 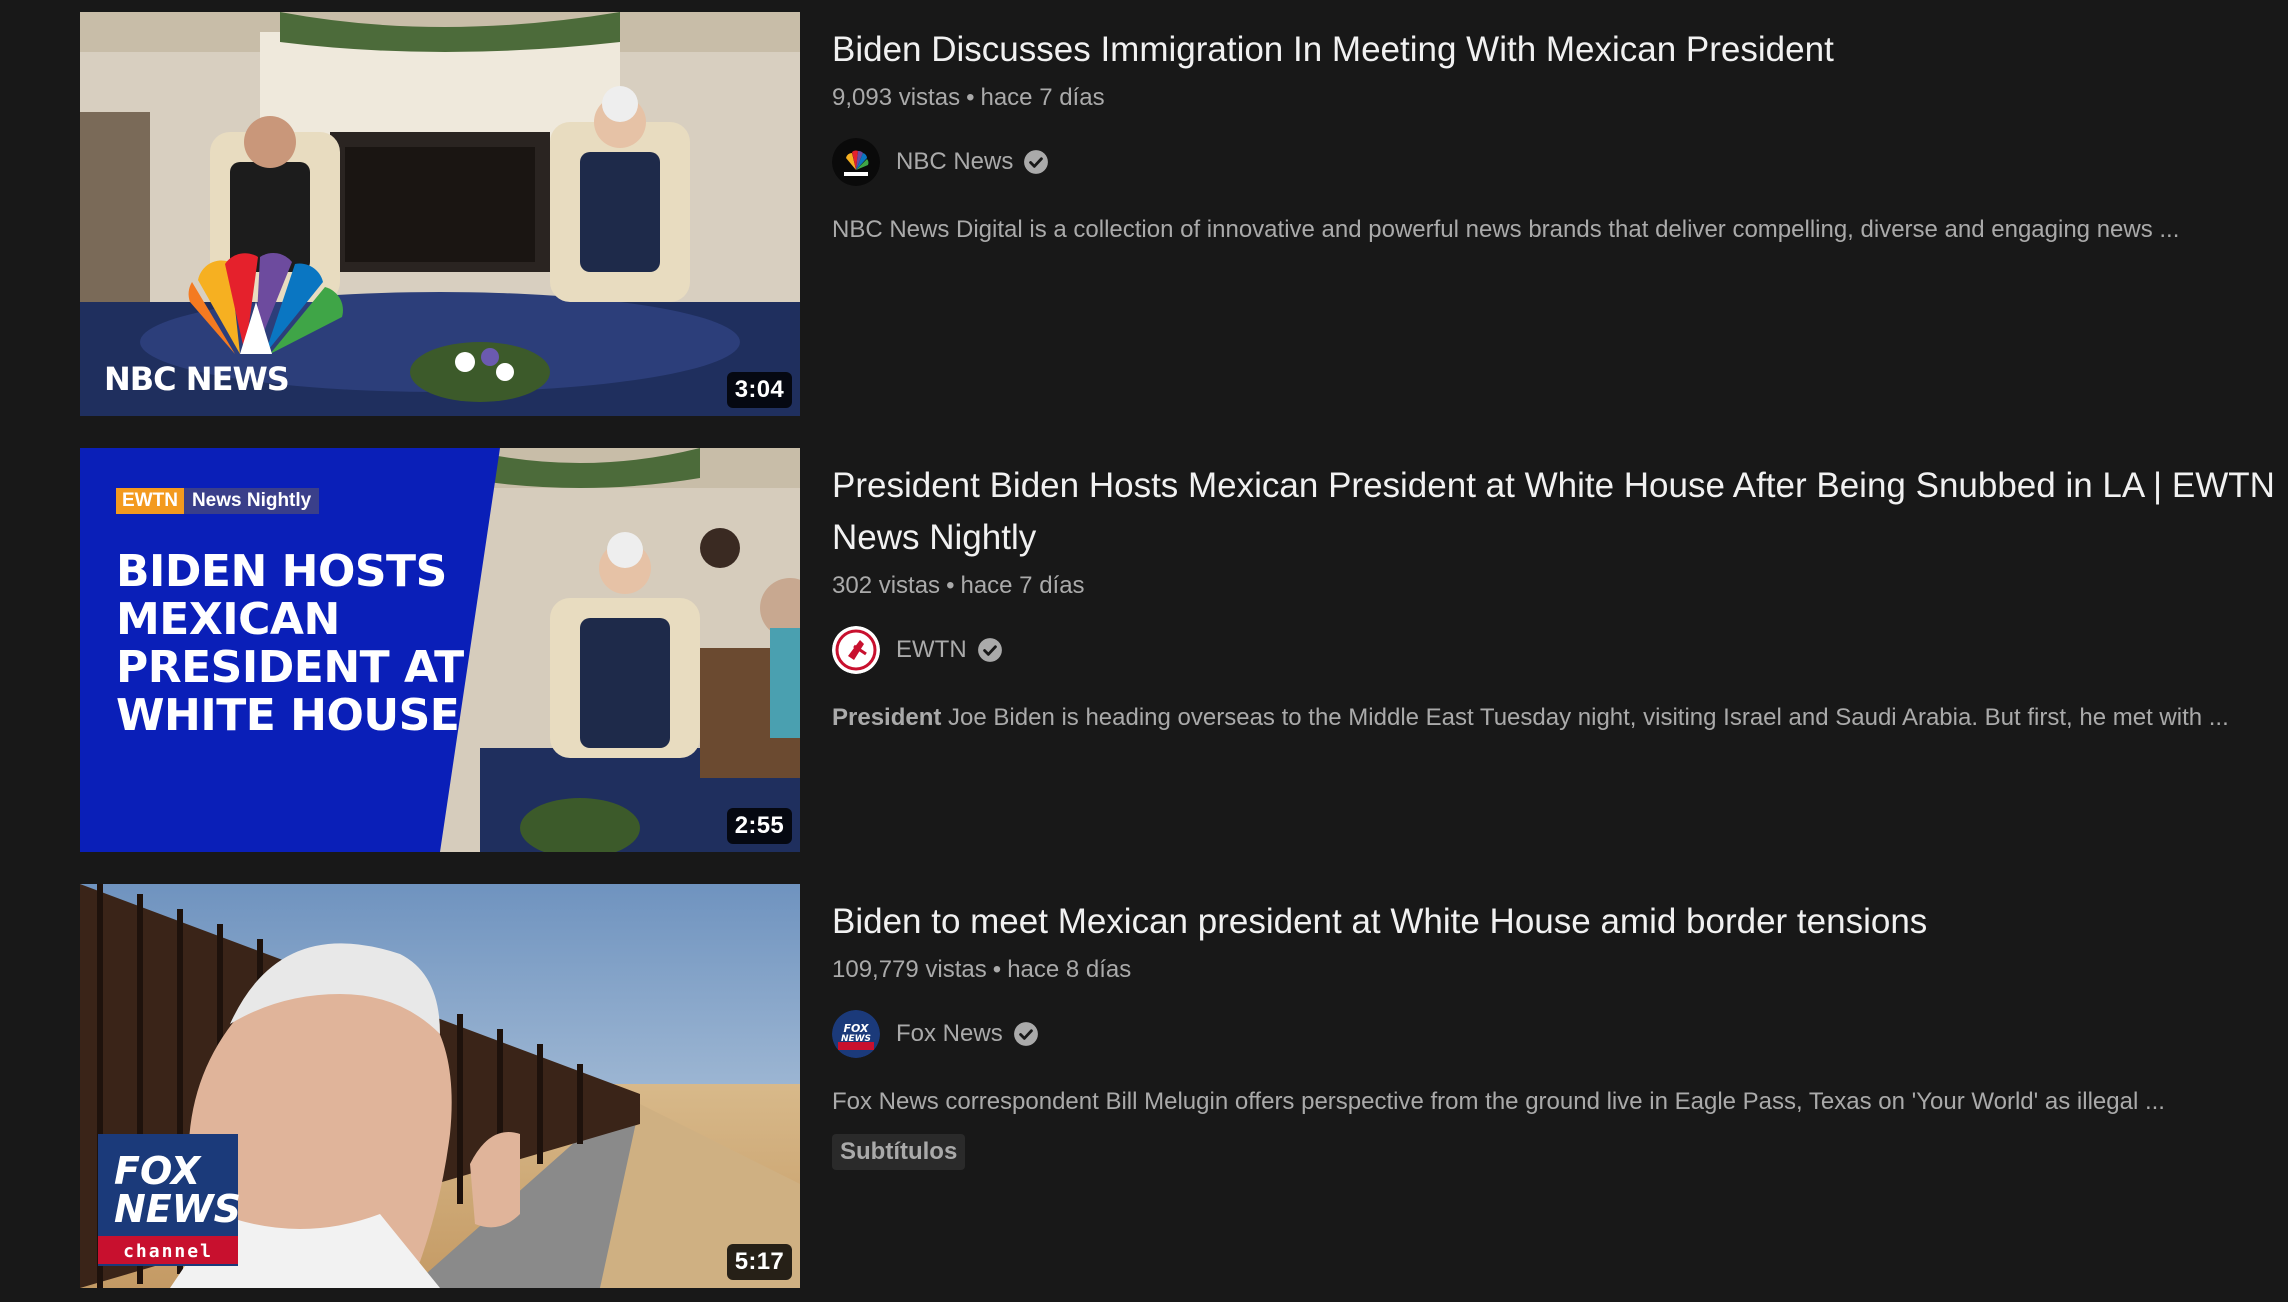 I want to click on ewtn-tag: EWTN News Nightly, so click(x=218, y=501).